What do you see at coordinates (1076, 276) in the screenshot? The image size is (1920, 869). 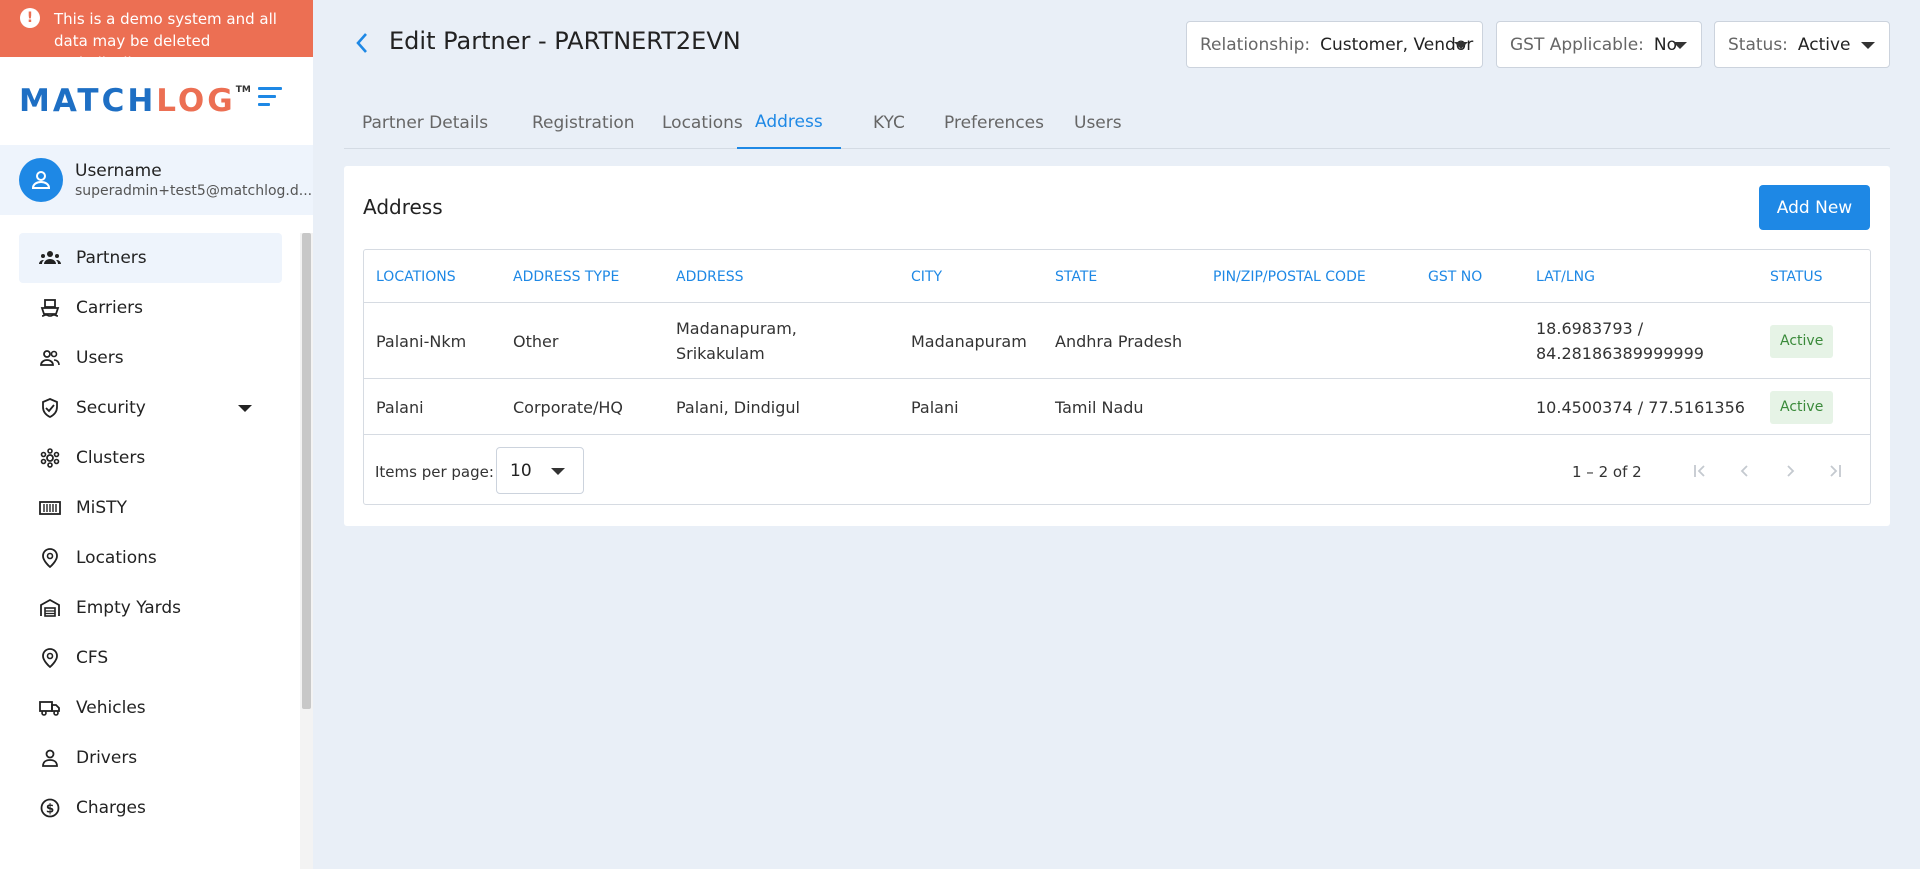 I see `column-header-state: STATE` at bounding box center [1076, 276].